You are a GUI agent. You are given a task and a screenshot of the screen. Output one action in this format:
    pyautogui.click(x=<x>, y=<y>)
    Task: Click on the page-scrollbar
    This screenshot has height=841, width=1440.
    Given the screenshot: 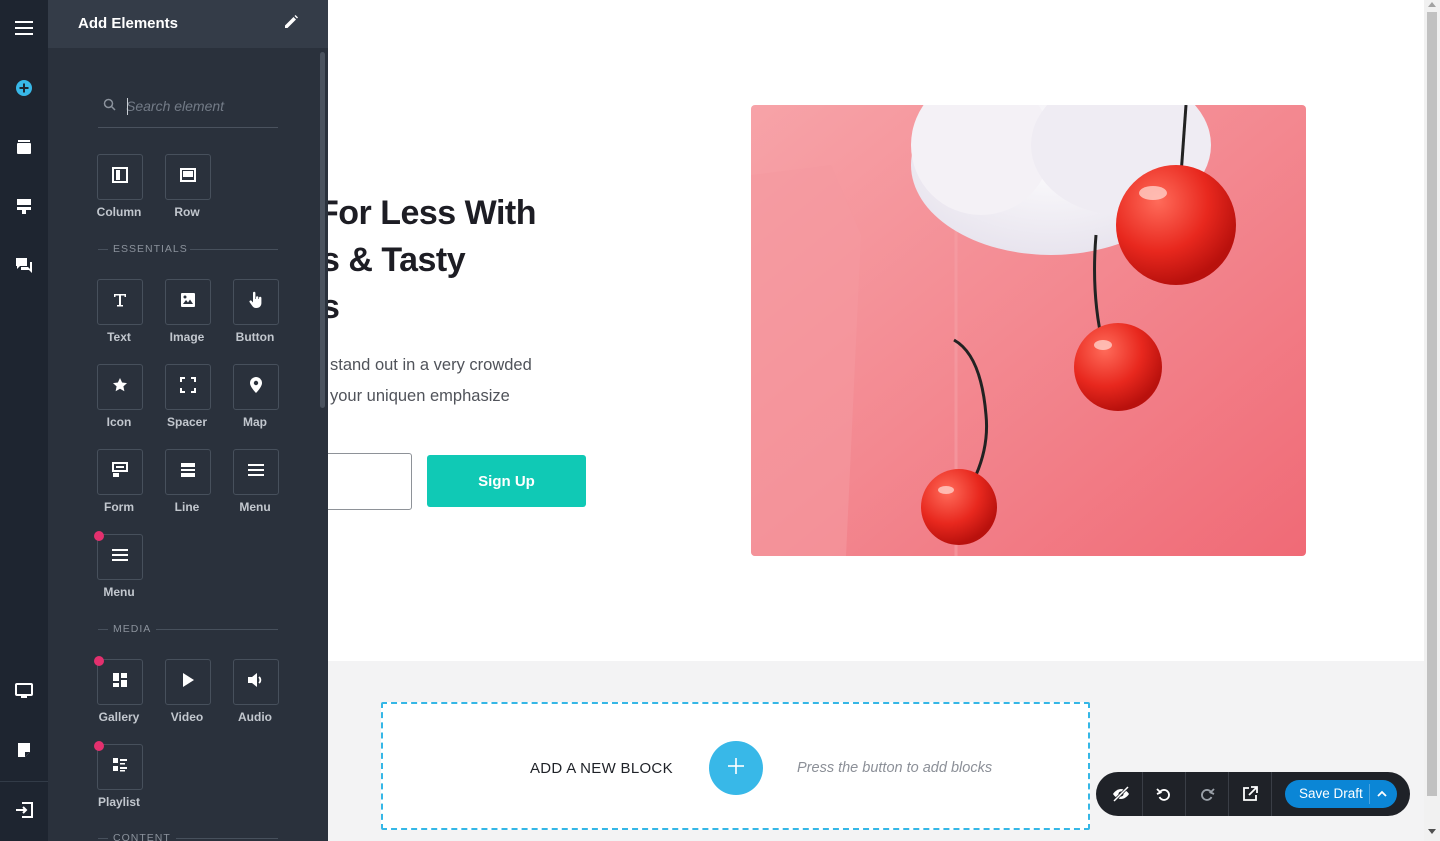 What is the action you would take?
    pyautogui.click(x=1432, y=420)
    